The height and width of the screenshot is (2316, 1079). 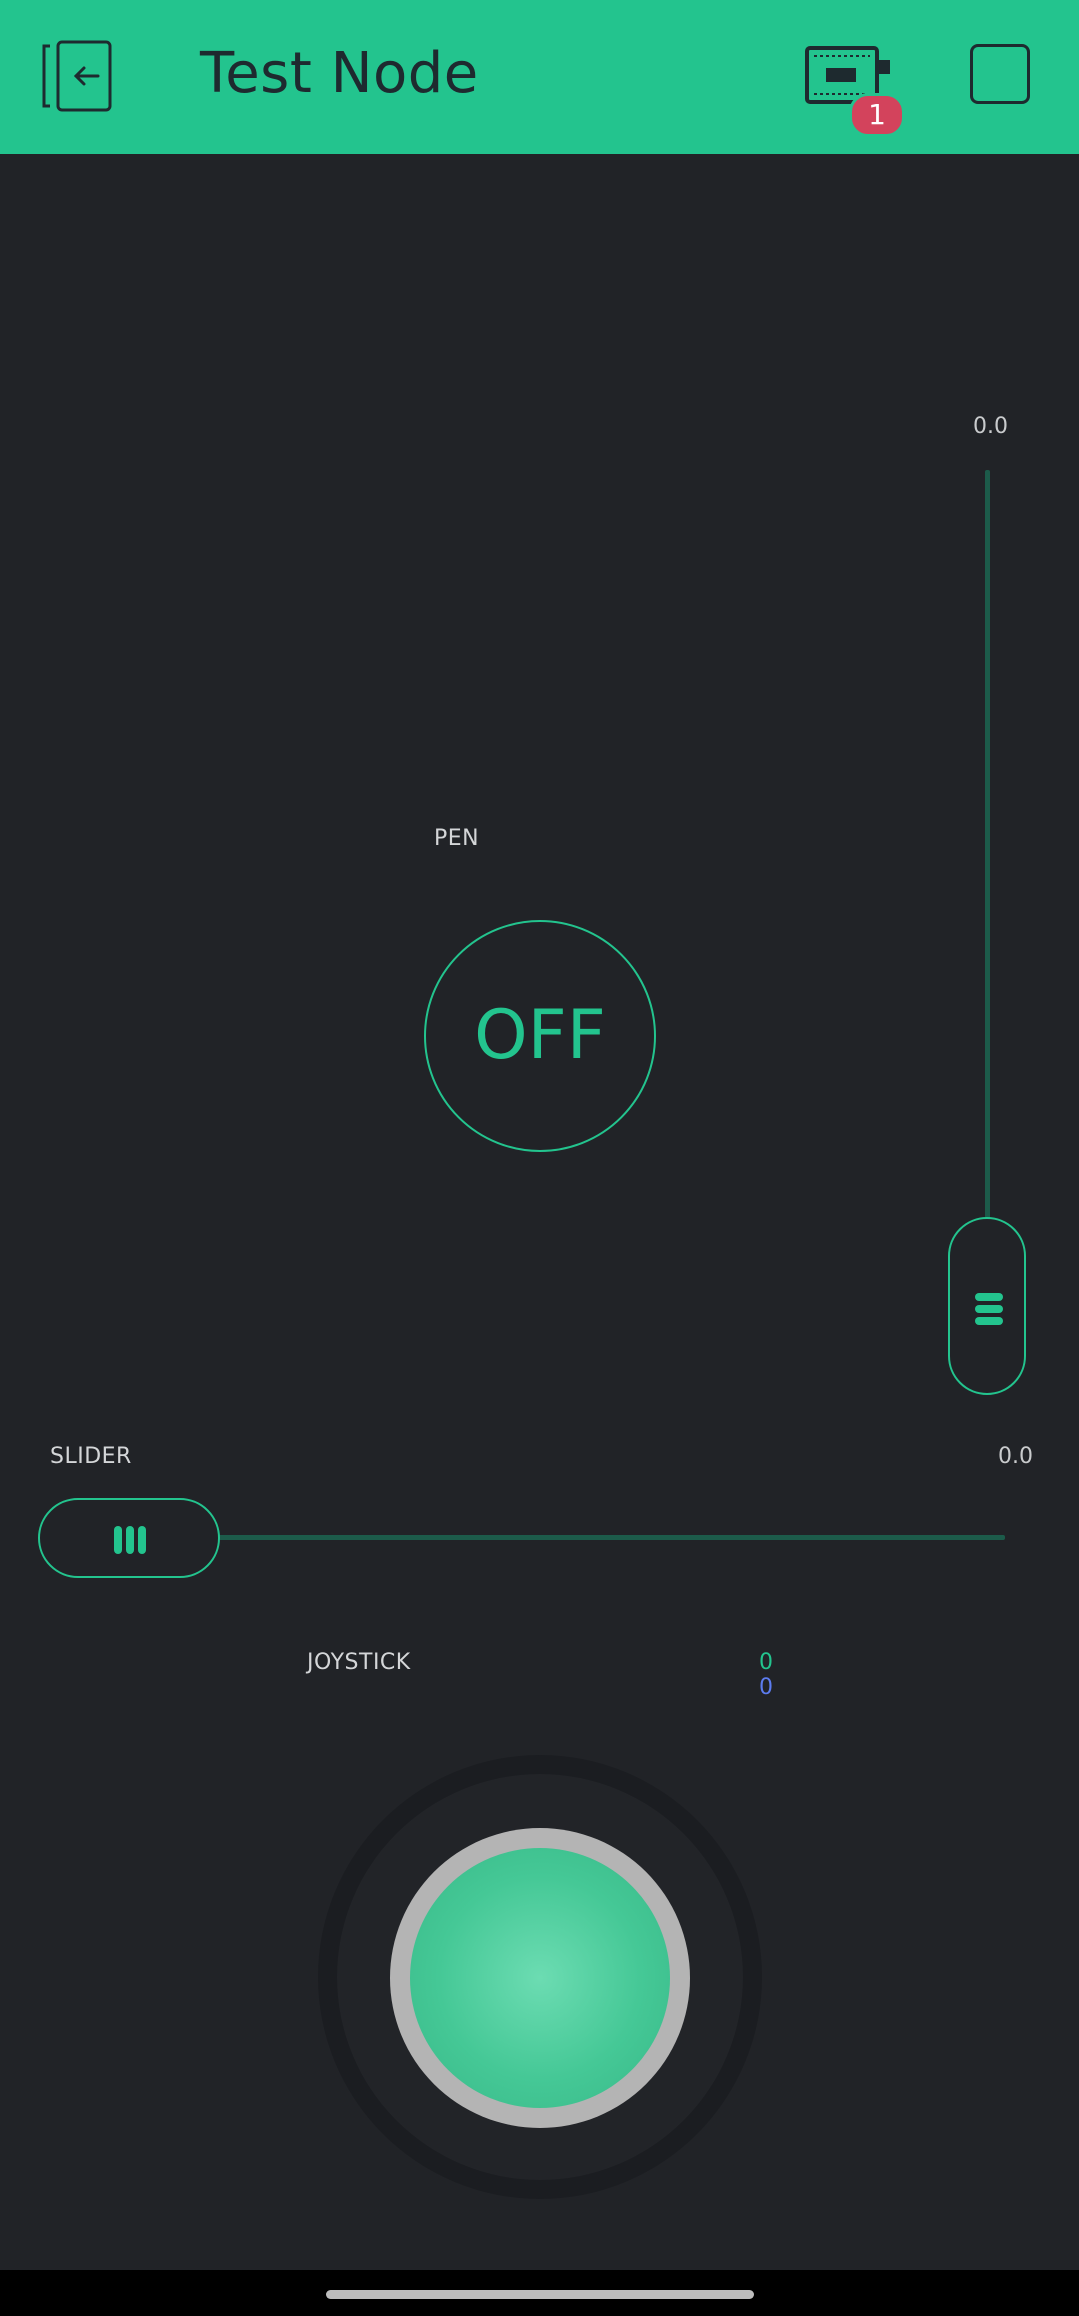 I want to click on joystick-x-value: 0, so click(x=766, y=1662).